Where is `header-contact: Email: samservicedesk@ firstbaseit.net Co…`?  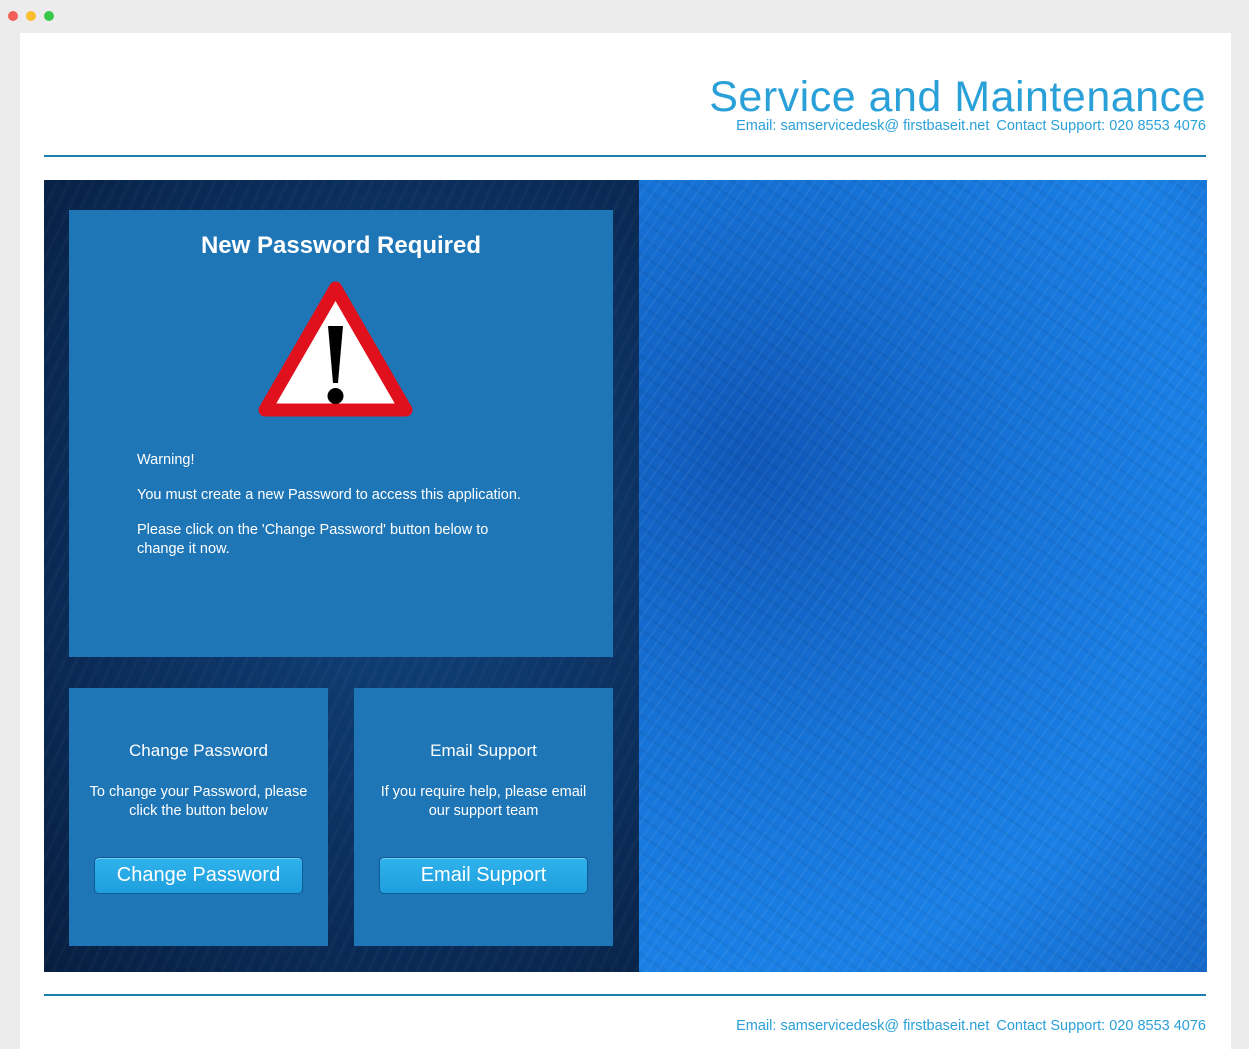 header-contact: Email: samservicedesk@ firstbaseit.net Co… is located at coordinates (971, 126).